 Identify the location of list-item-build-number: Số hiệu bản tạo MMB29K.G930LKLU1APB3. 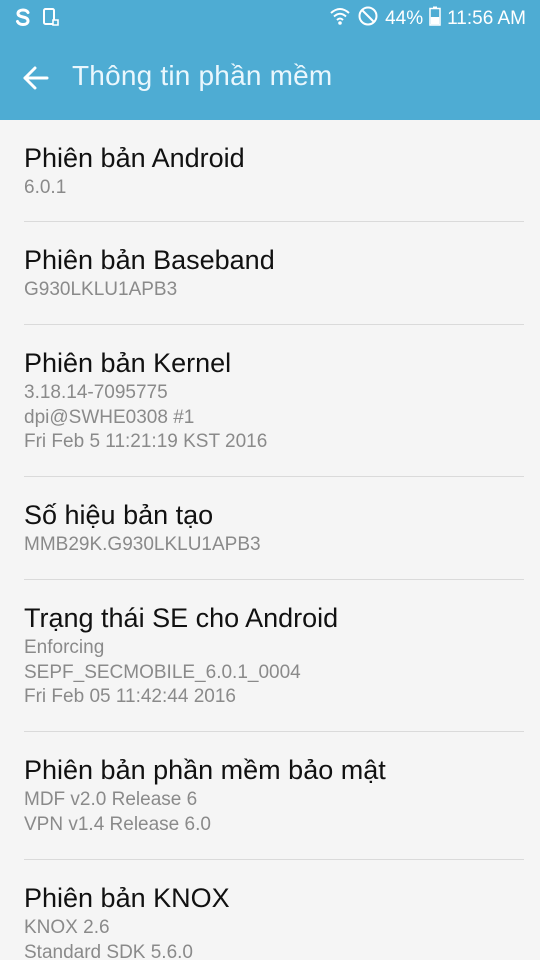
(270, 528).